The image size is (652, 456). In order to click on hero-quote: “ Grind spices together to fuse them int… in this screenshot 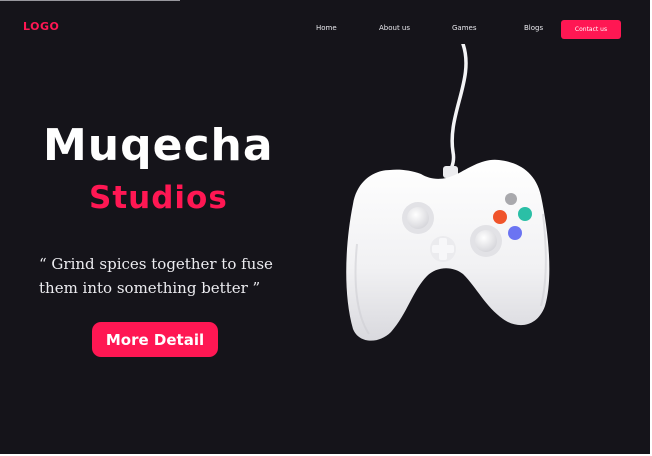, I will do `click(179, 276)`.